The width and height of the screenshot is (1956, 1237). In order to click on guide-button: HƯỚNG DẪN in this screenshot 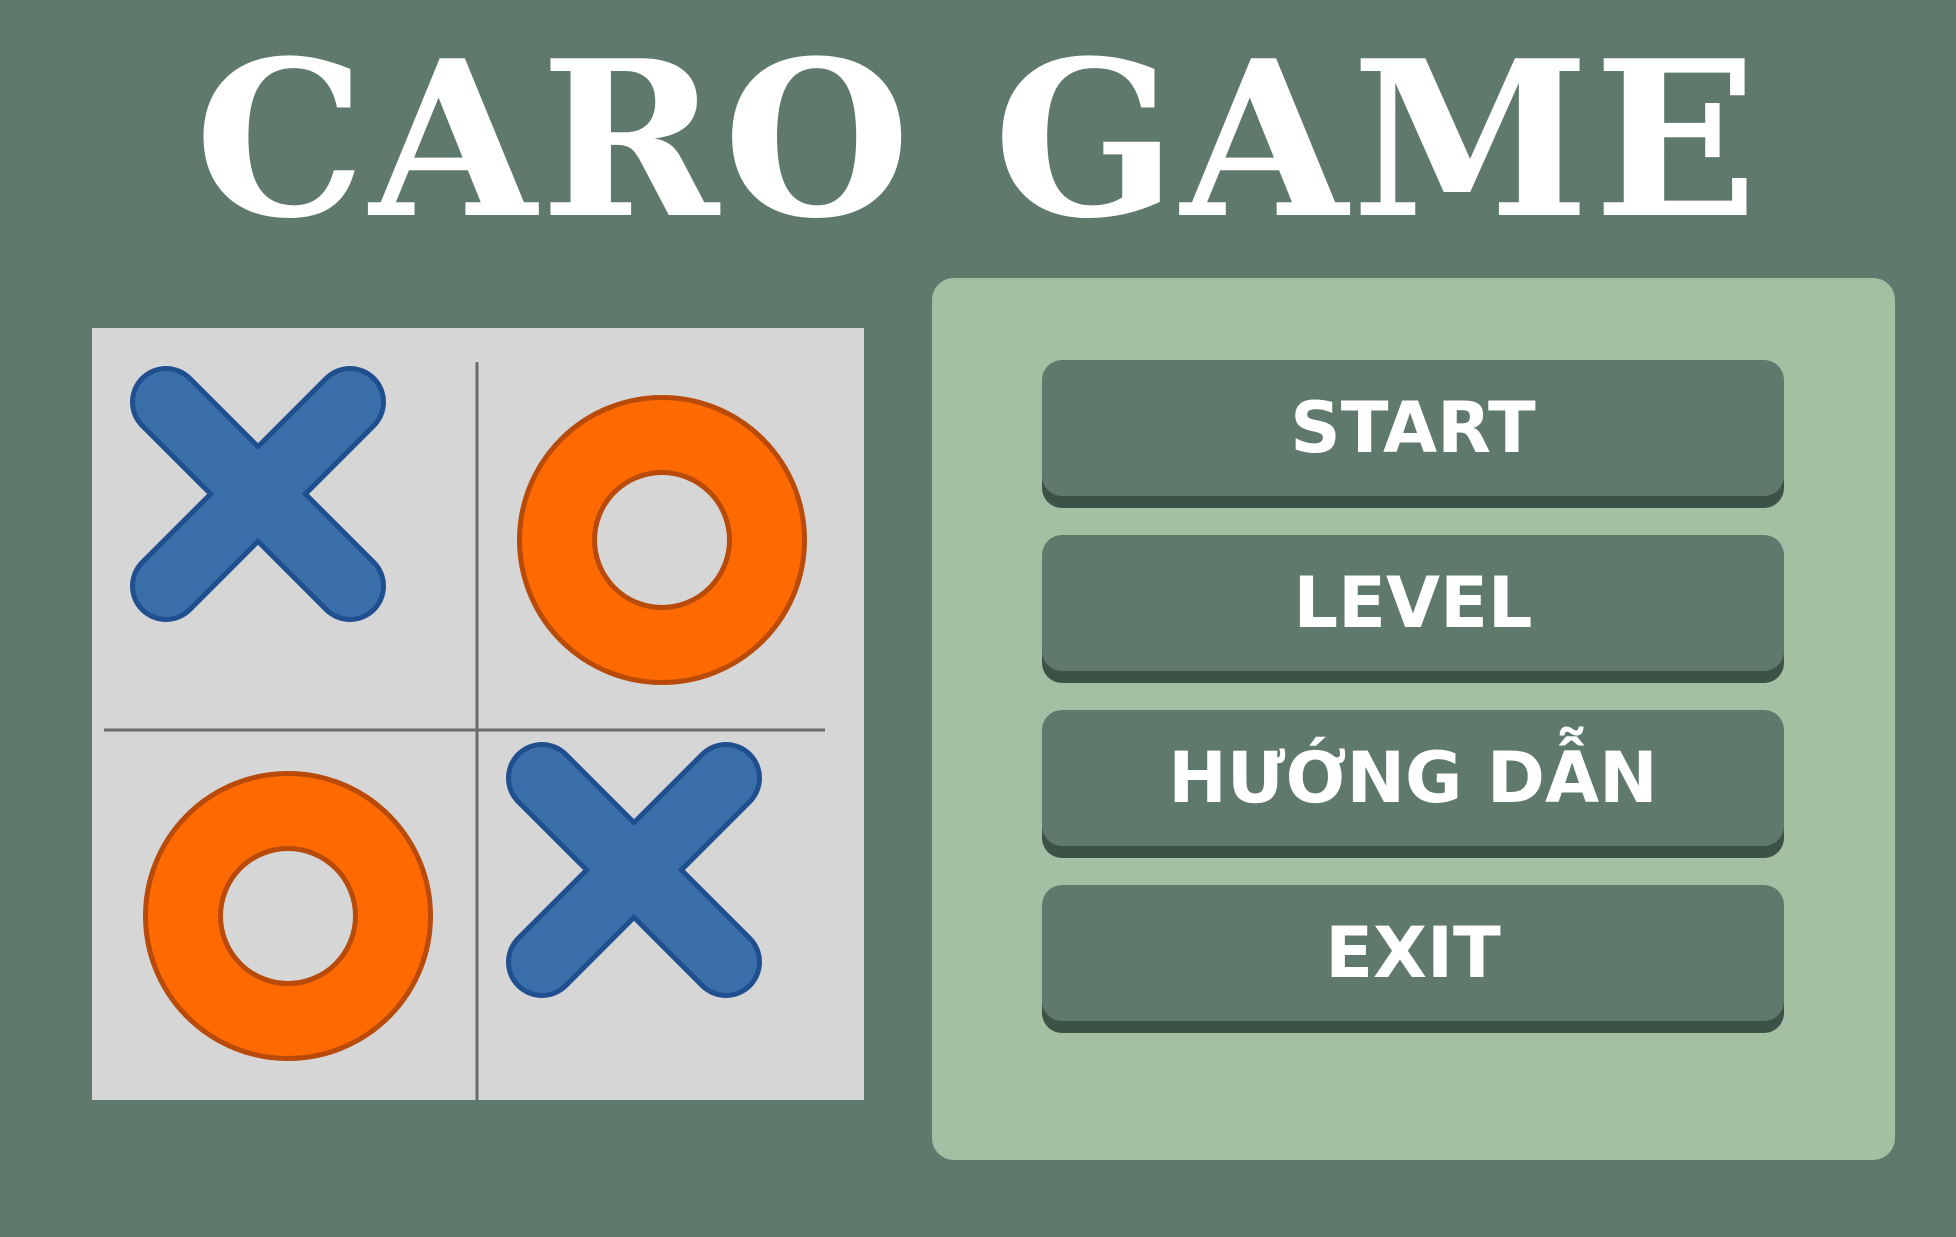, I will do `click(1413, 778)`.